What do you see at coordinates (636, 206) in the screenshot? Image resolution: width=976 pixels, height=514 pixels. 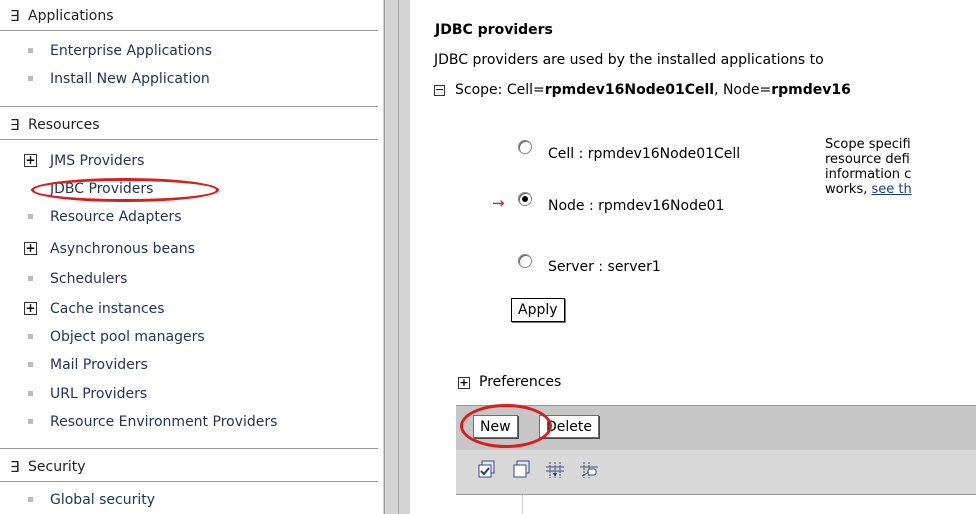 I see `radio-label: Node : rpmdev16Node01` at bounding box center [636, 206].